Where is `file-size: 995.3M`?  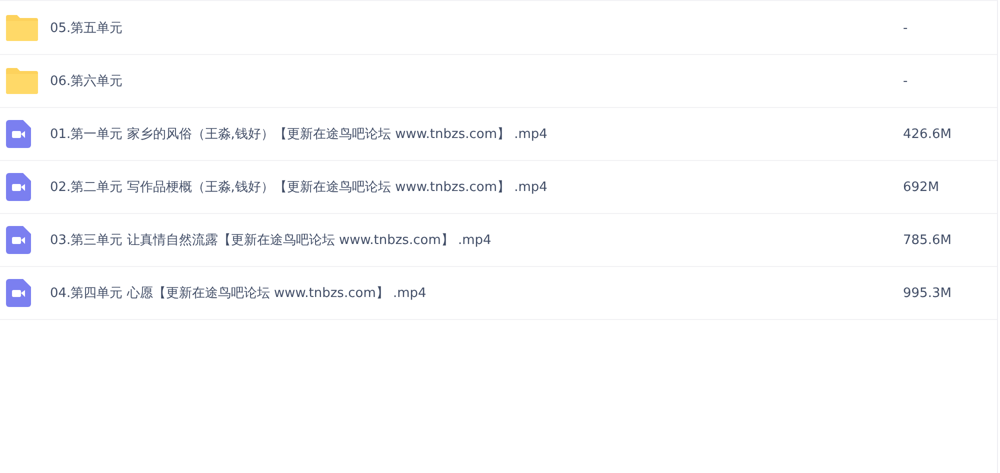
file-size: 995.3M is located at coordinates (927, 293).